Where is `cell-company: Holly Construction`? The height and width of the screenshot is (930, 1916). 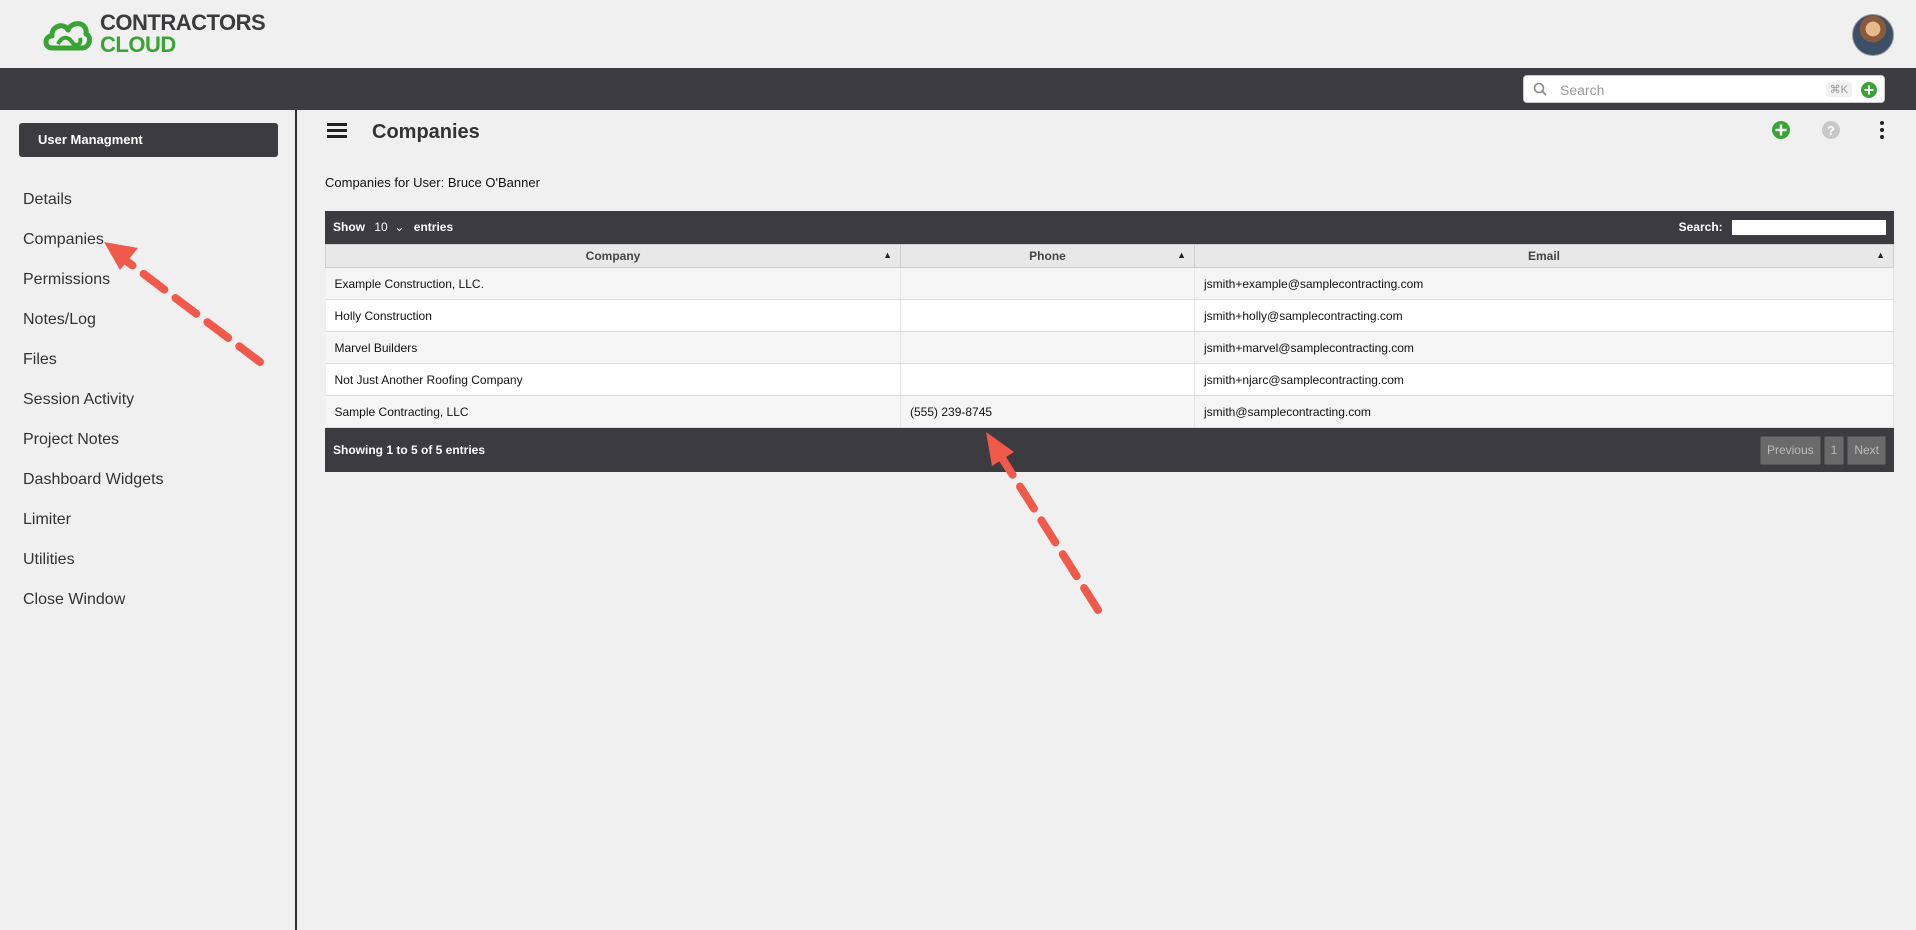 cell-company: Holly Construction is located at coordinates (613, 315).